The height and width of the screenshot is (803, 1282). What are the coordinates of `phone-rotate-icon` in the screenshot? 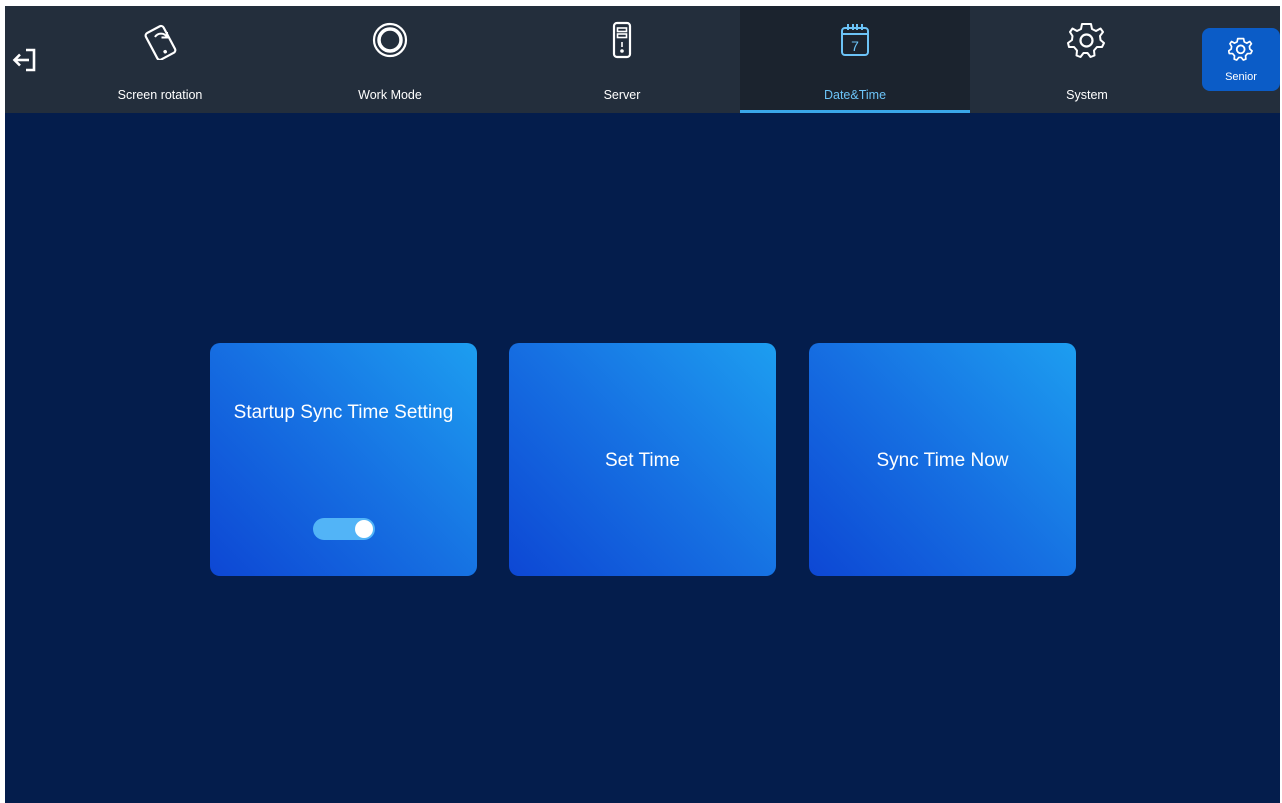 It's located at (160, 42).